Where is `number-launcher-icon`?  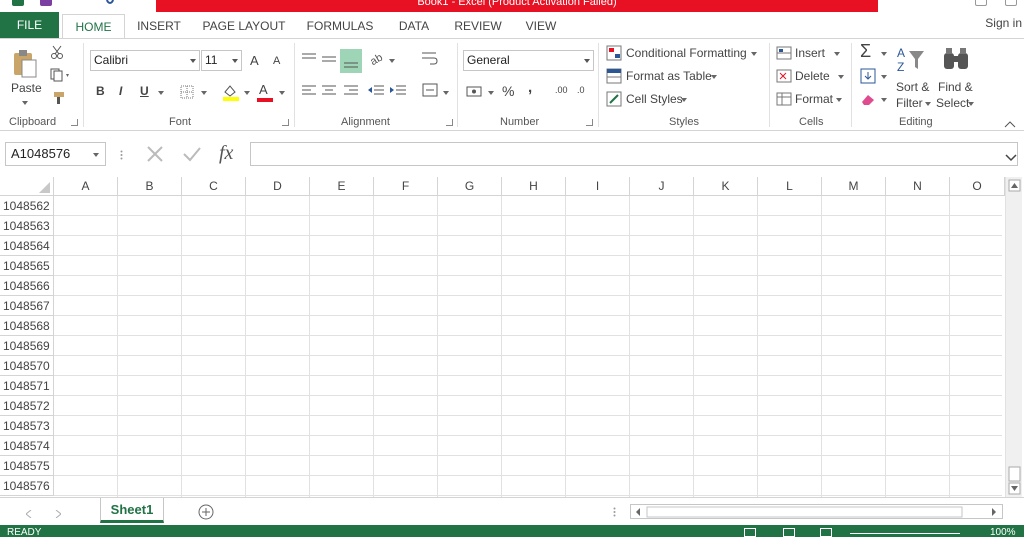
number-launcher-icon is located at coordinates (589, 122).